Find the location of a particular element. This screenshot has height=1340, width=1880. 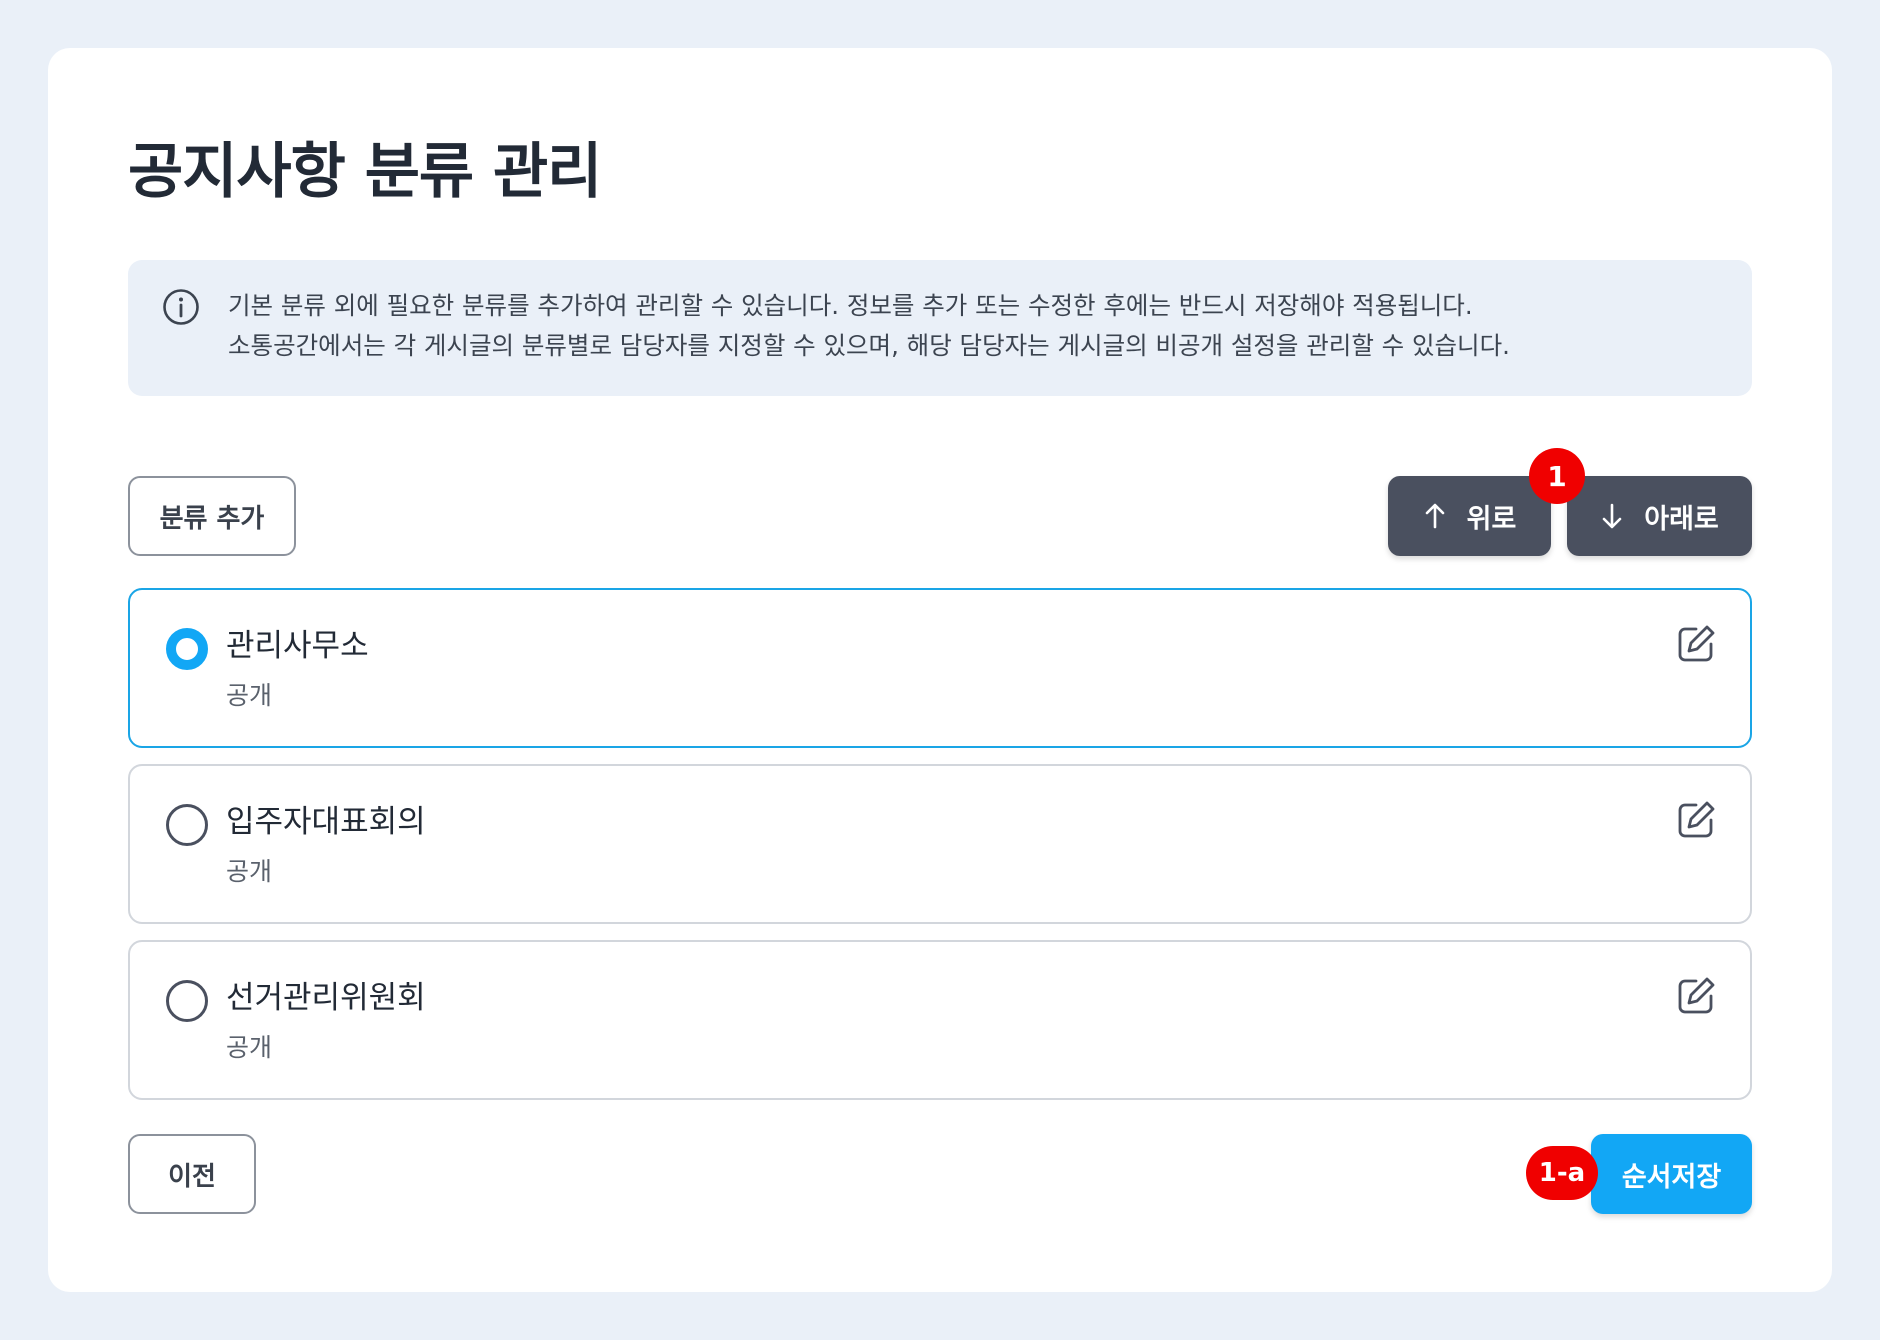

category-name: 선거관리위원회 is located at coordinates (326, 998).